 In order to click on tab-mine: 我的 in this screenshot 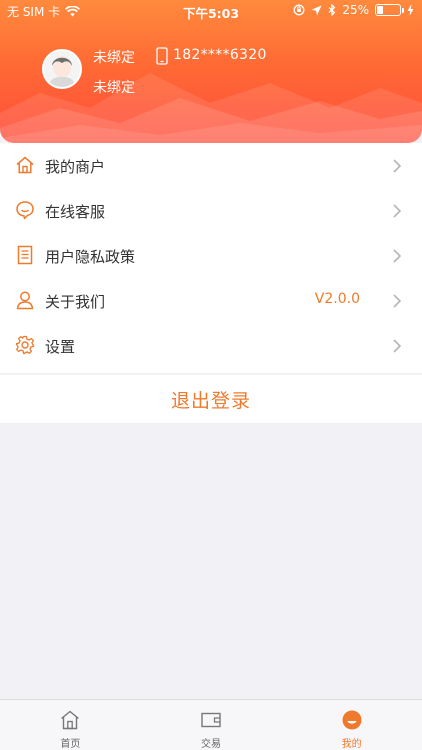, I will do `click(351, 725)`.